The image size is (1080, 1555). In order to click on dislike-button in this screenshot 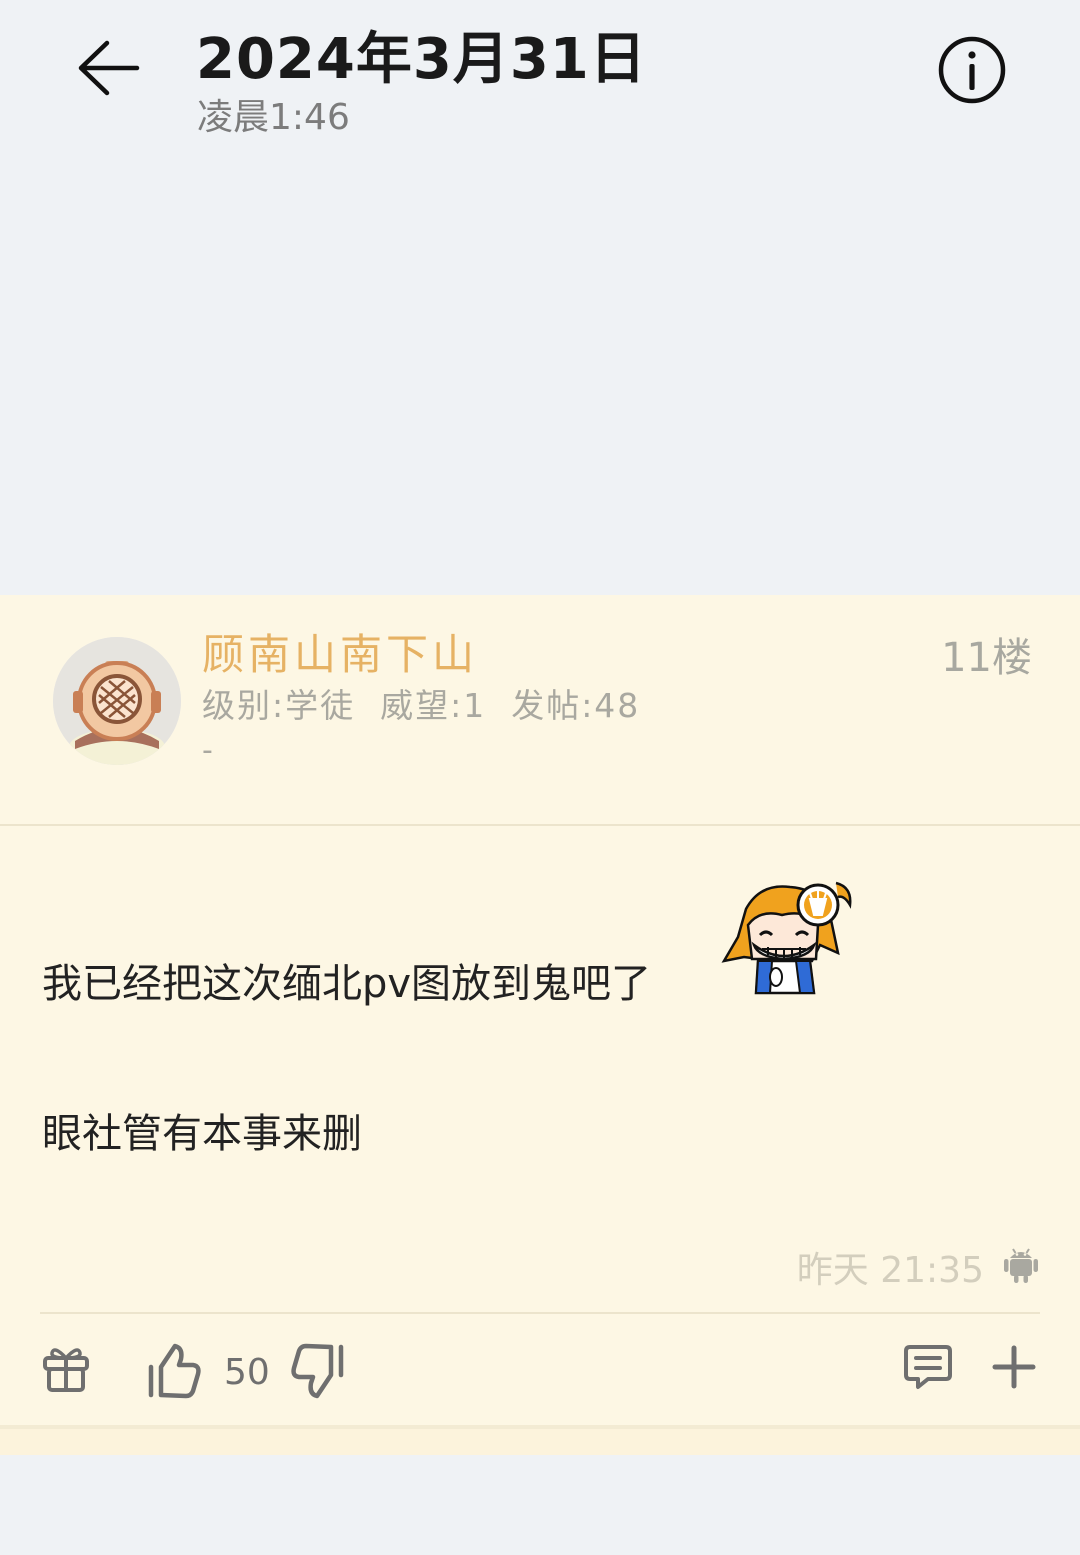, I will do `click(319, 1371)`.